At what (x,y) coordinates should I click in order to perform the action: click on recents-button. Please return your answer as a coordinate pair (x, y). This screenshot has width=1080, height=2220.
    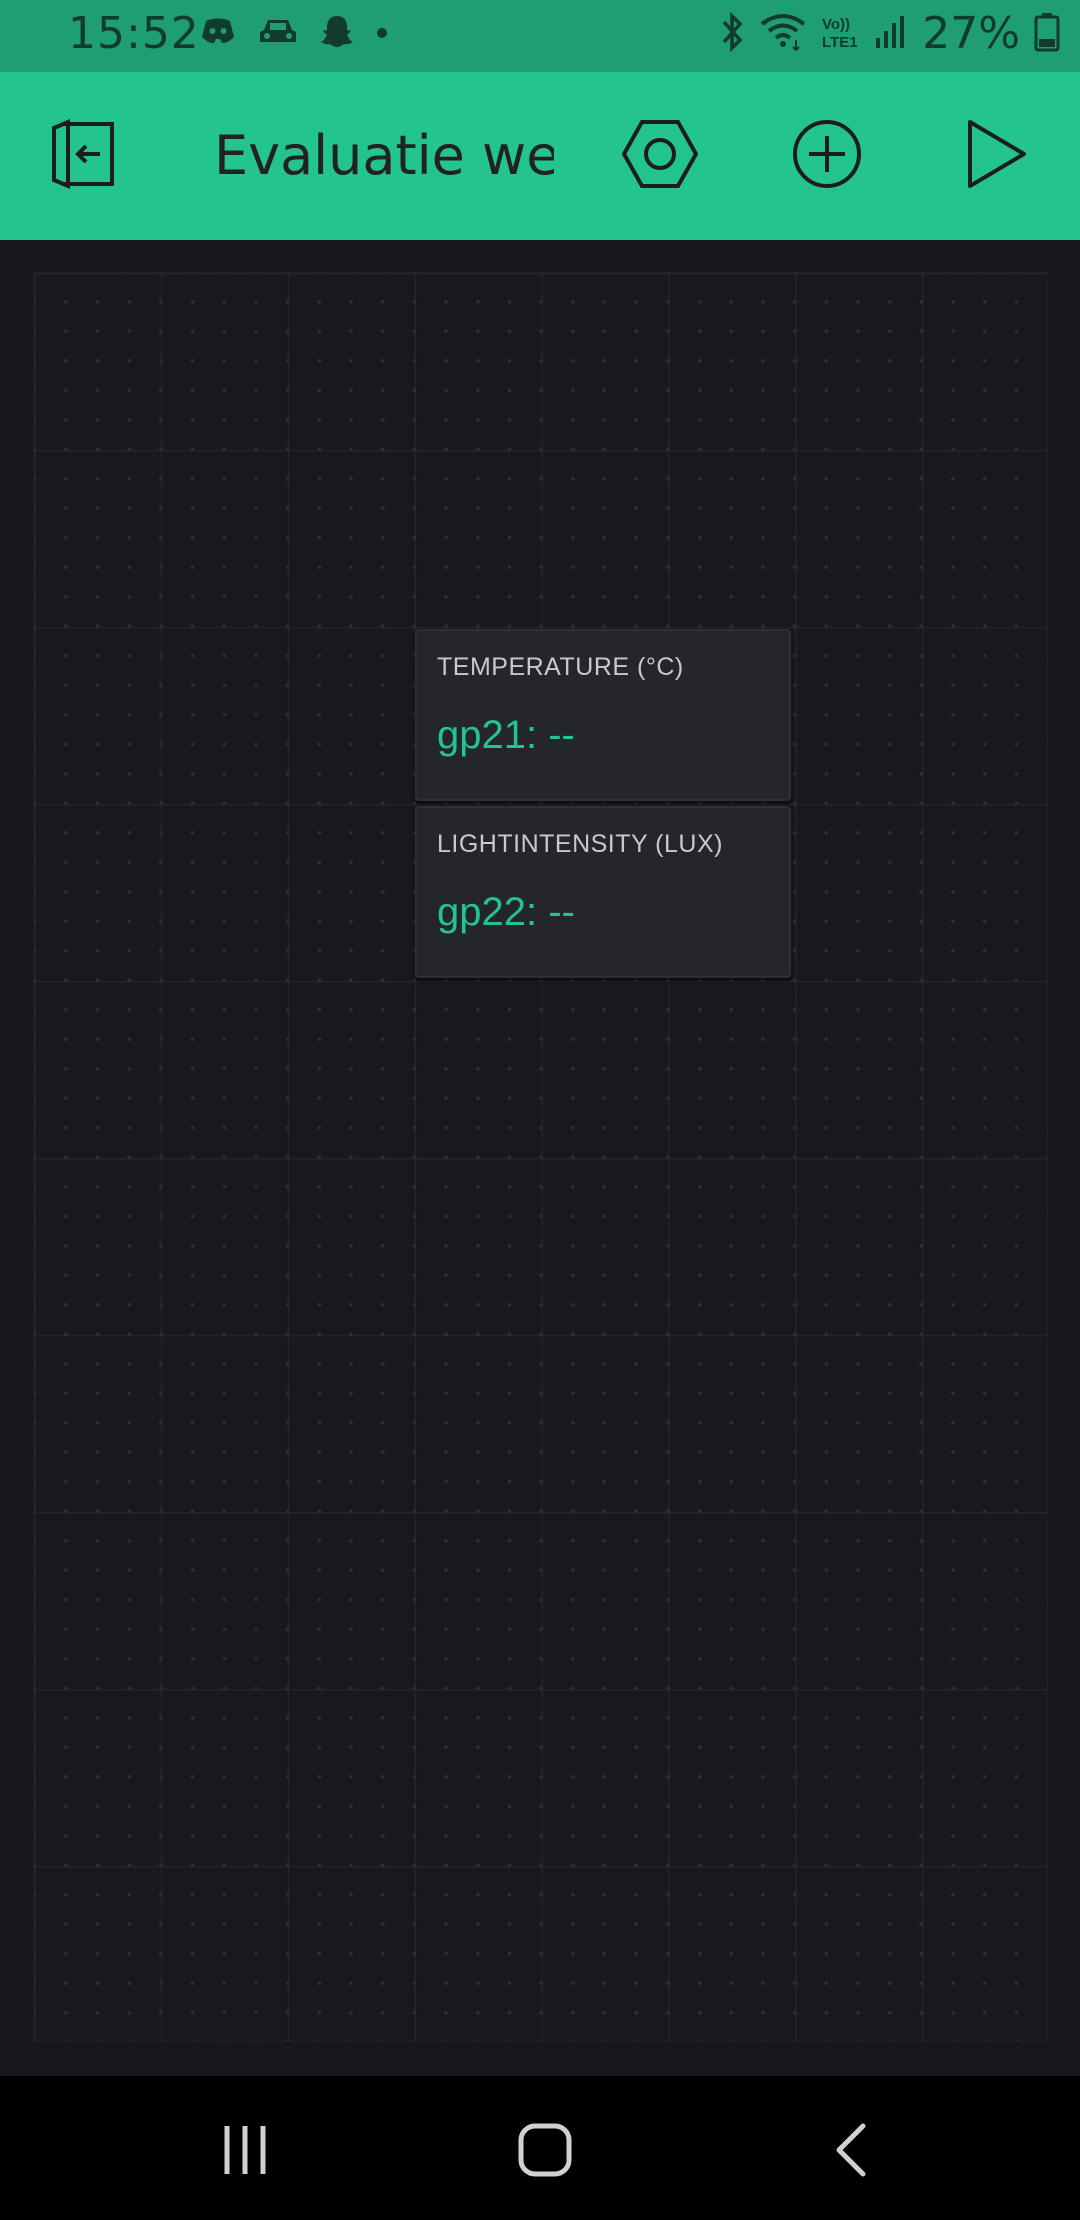
    Looking at the image, I should click on (245, 2152).